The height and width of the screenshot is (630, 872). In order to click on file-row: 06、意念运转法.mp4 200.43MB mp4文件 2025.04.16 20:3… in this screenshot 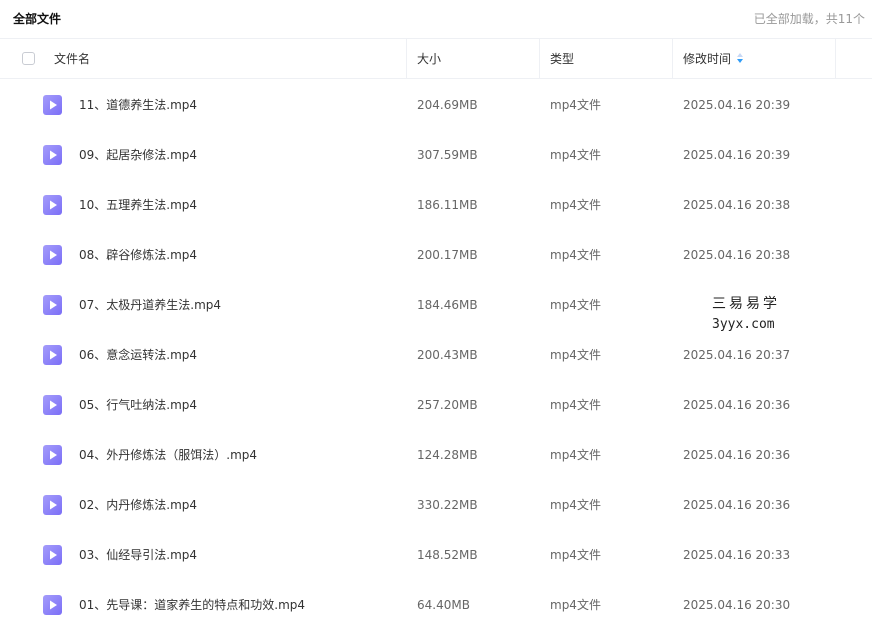, I will do `click(436, 355)`.